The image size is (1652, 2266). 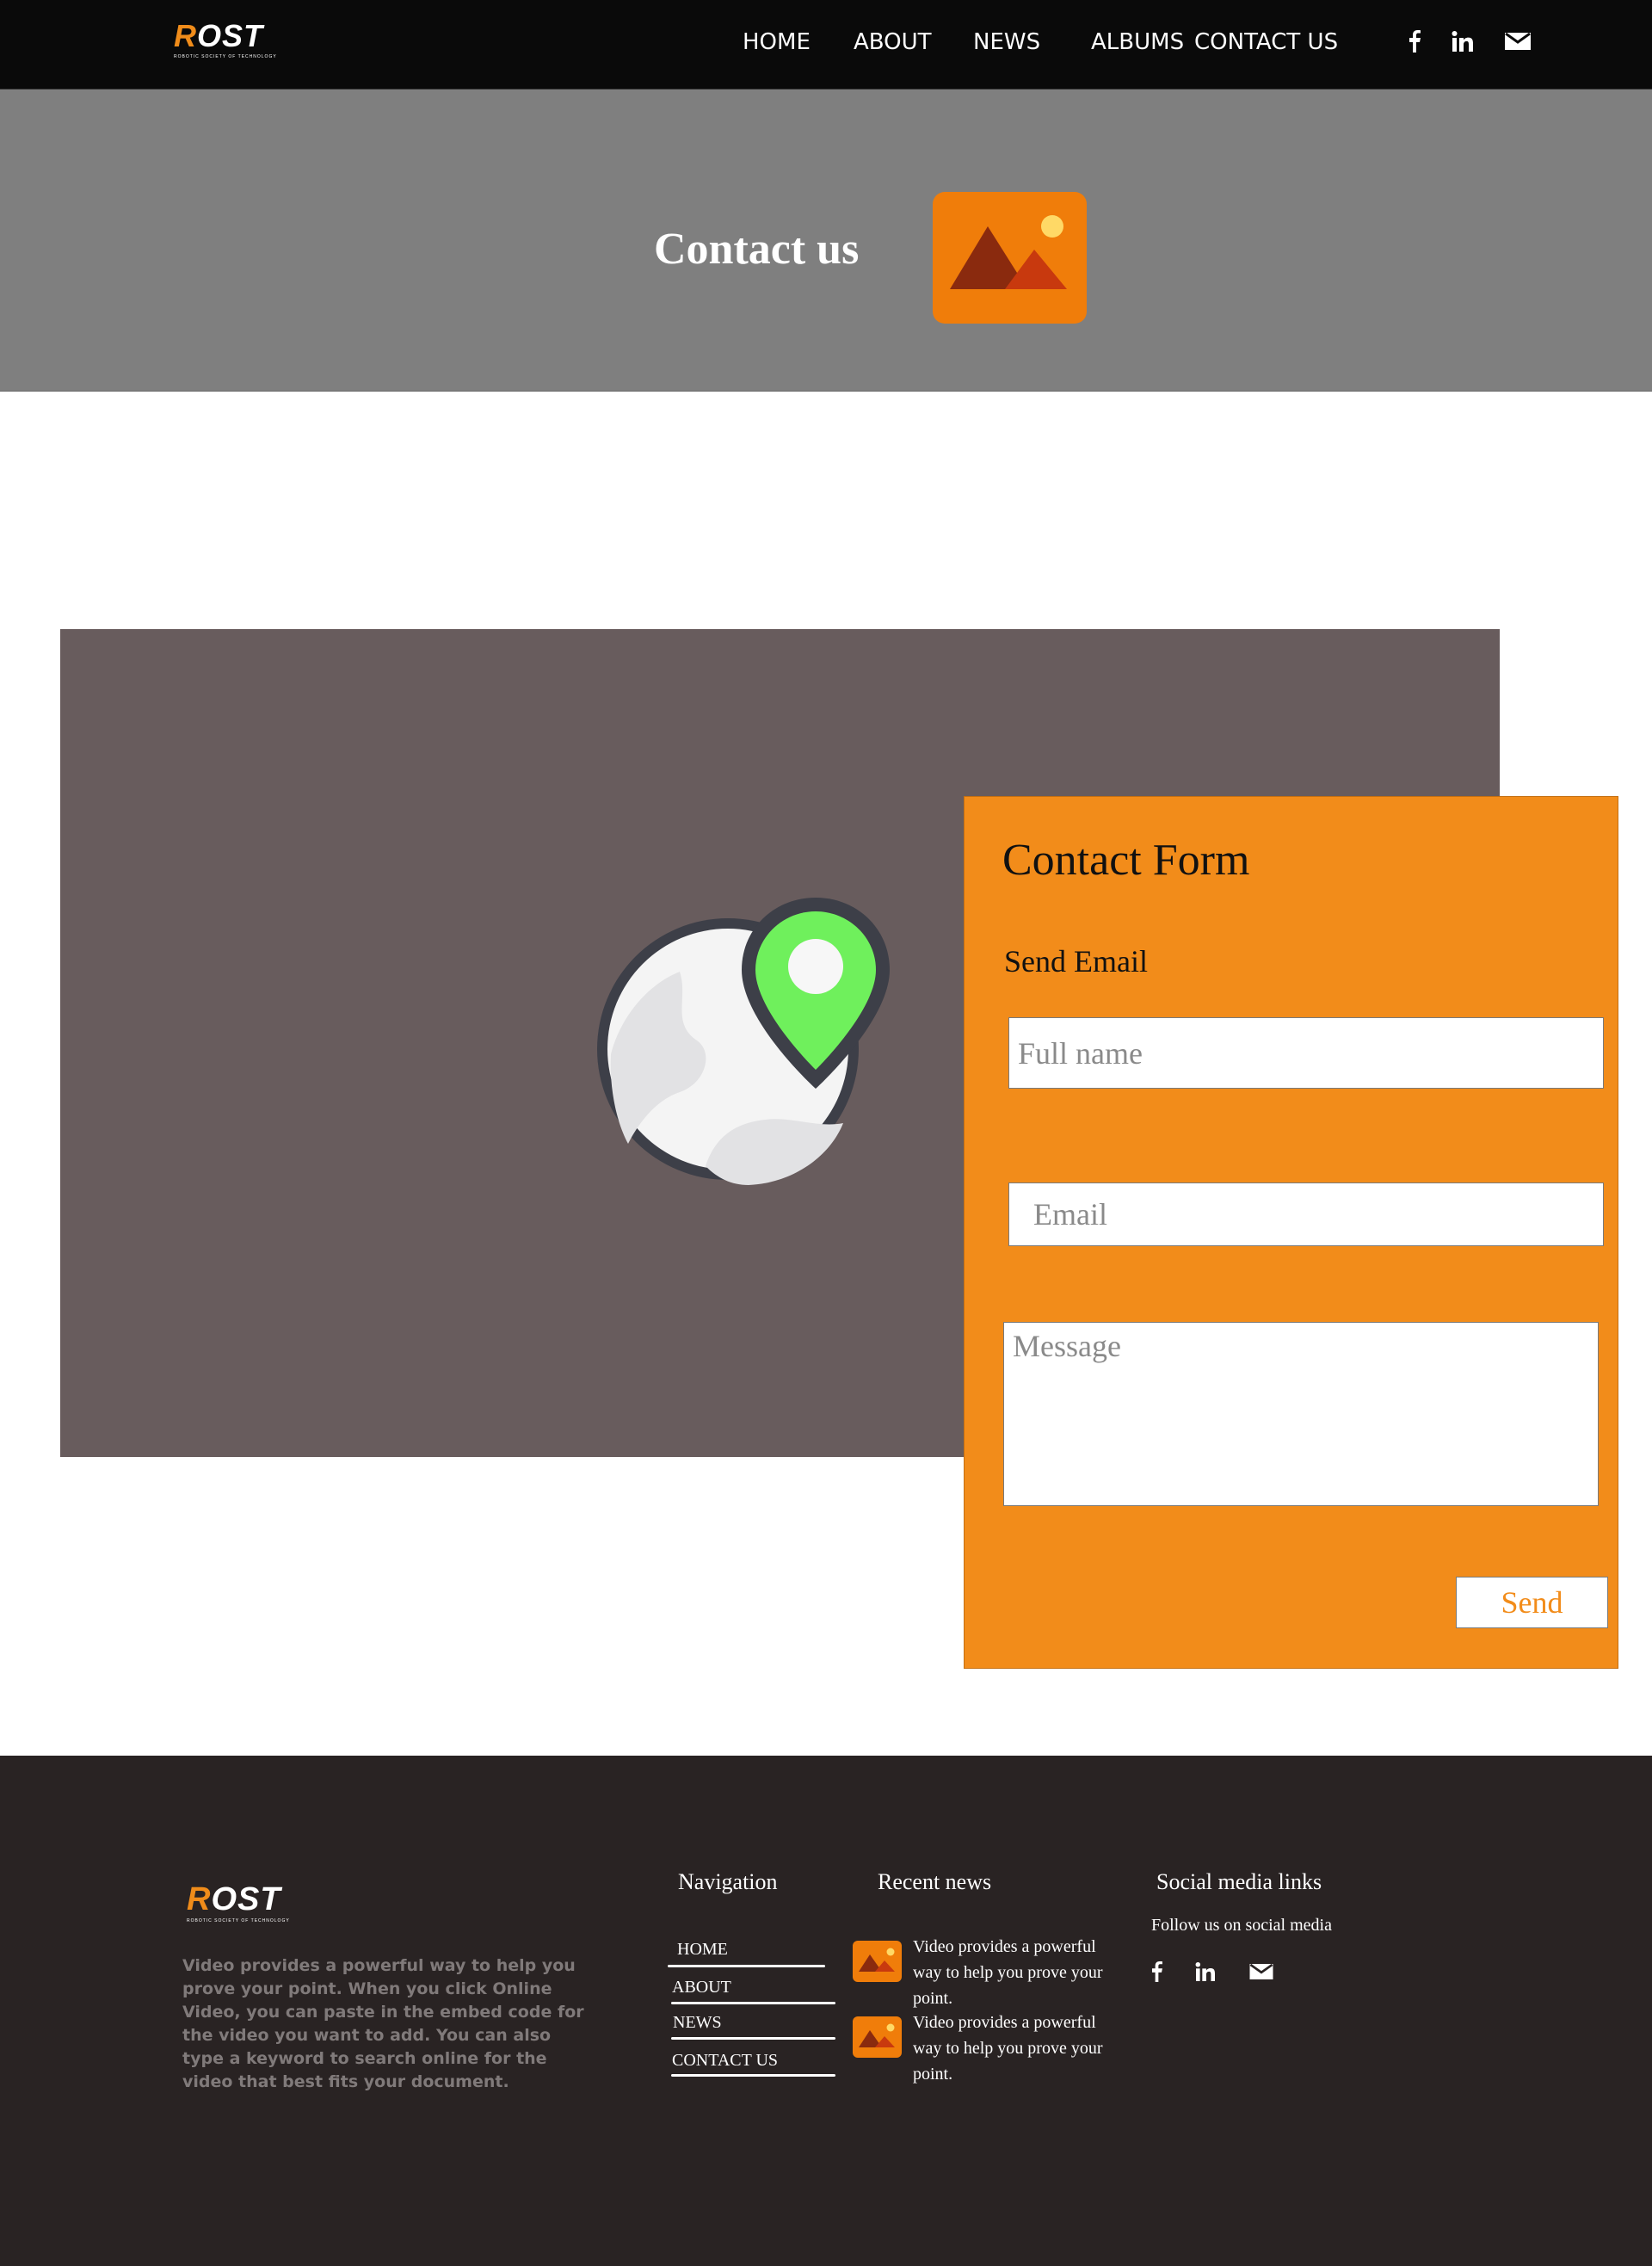 What do you see at coordinates (740, 1037) in the screenshot?
I see `globe-location-pin-icon` at bounding box center [740, 1037].